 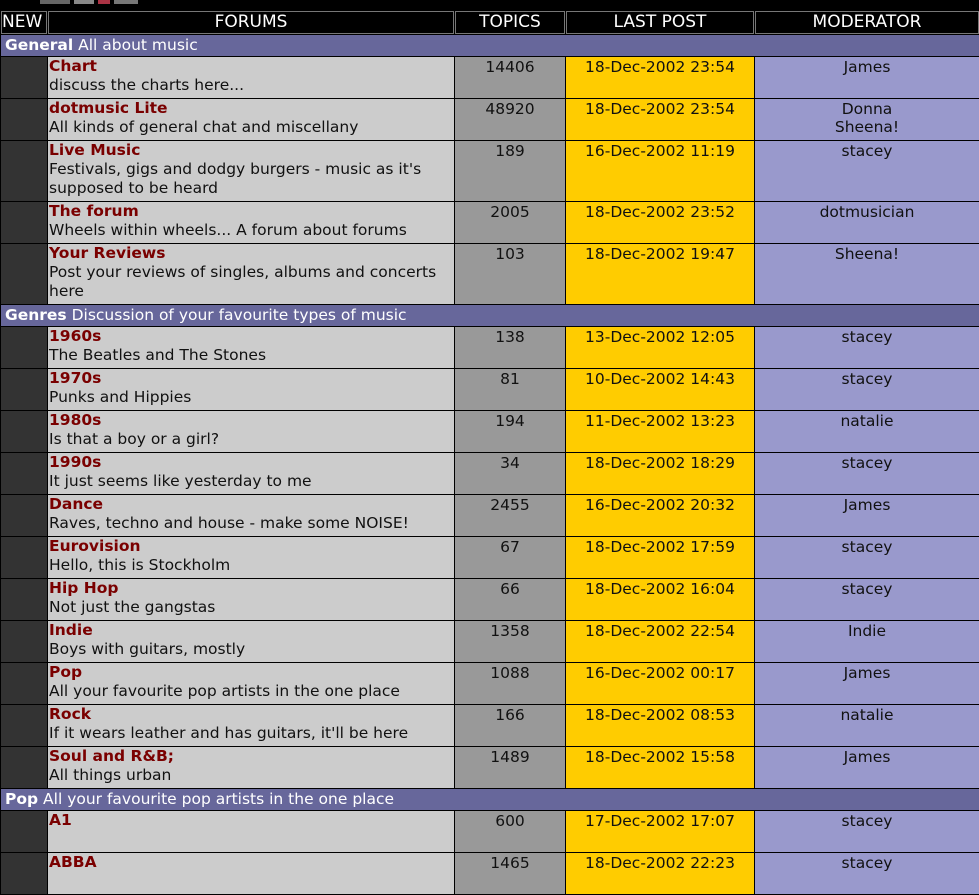 I want to click on moderator-name: Indie, so click(x=867, y=631).